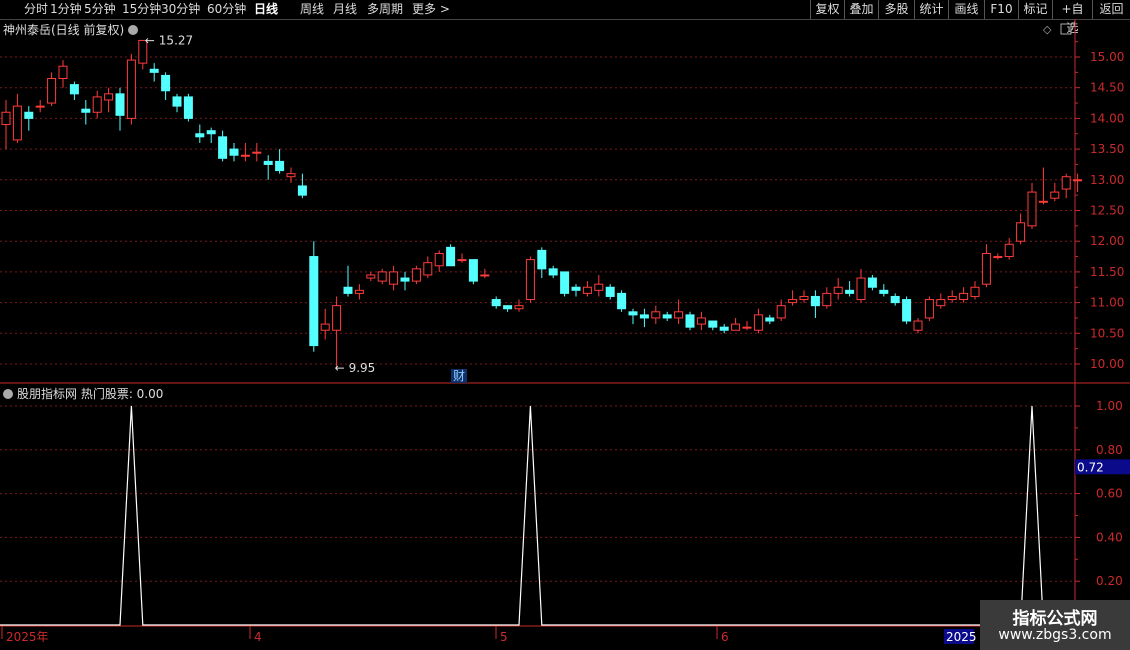 The image size is (1130, 650). I want to click on toolbar-button-7: +自选, so click(1072, 17).